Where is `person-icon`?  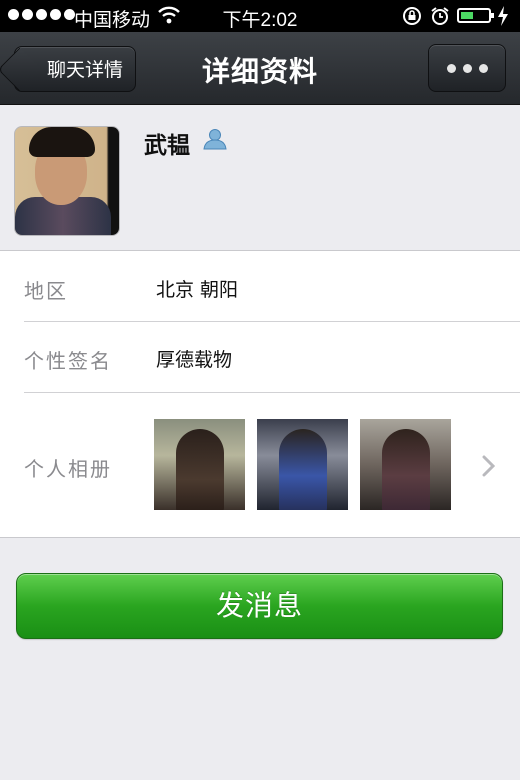 person-icon is located at coordinates (215, 139).